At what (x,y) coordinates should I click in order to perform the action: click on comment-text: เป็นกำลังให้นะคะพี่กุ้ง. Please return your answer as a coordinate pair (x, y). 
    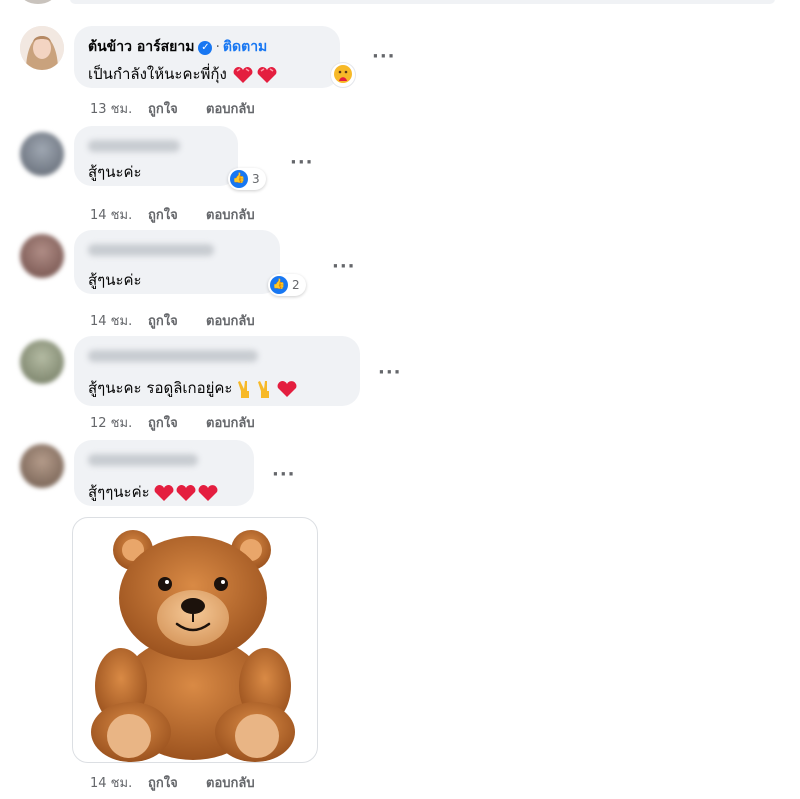
    Looking at the image, I should click on (157, 74).